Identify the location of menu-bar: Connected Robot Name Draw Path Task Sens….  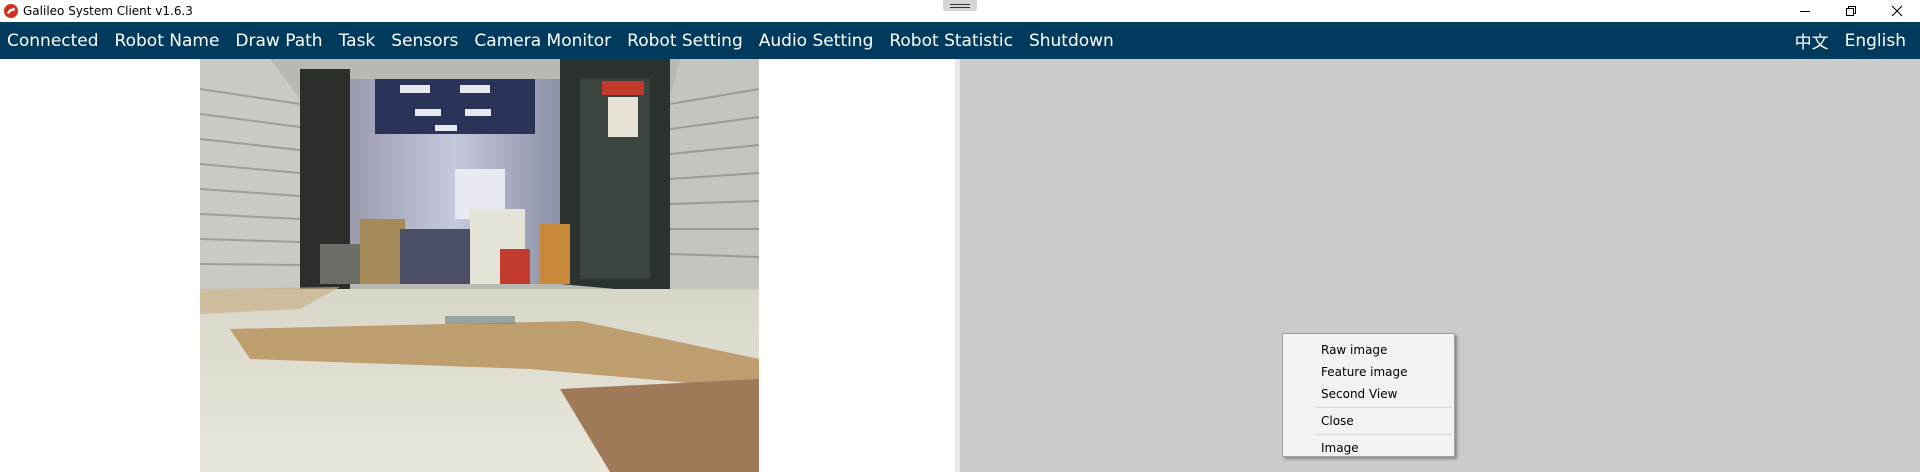
(960, 40).